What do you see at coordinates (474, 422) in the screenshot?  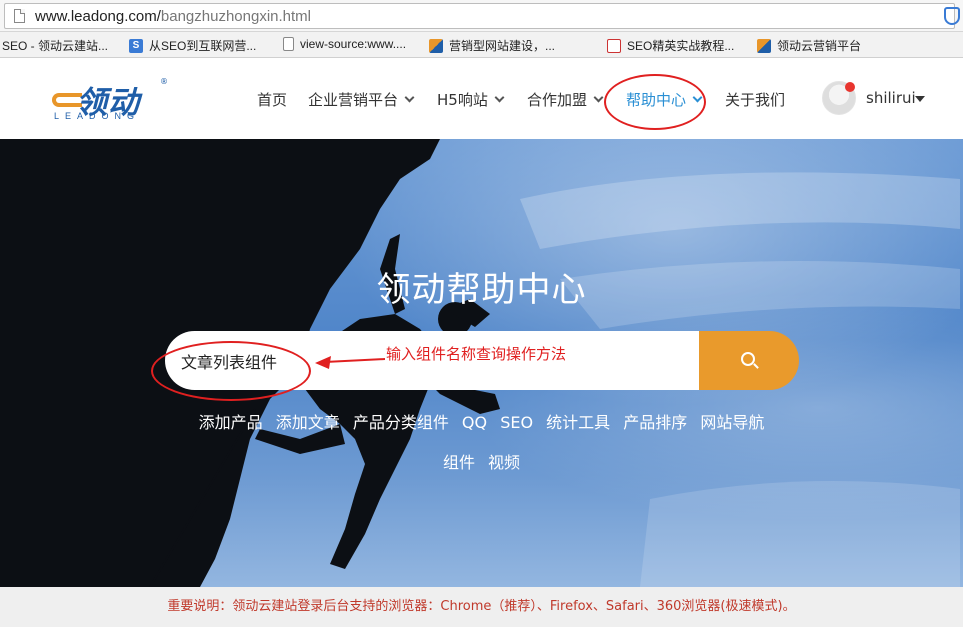 I see `tag-link: QQ` at bounding box center [474, 422].